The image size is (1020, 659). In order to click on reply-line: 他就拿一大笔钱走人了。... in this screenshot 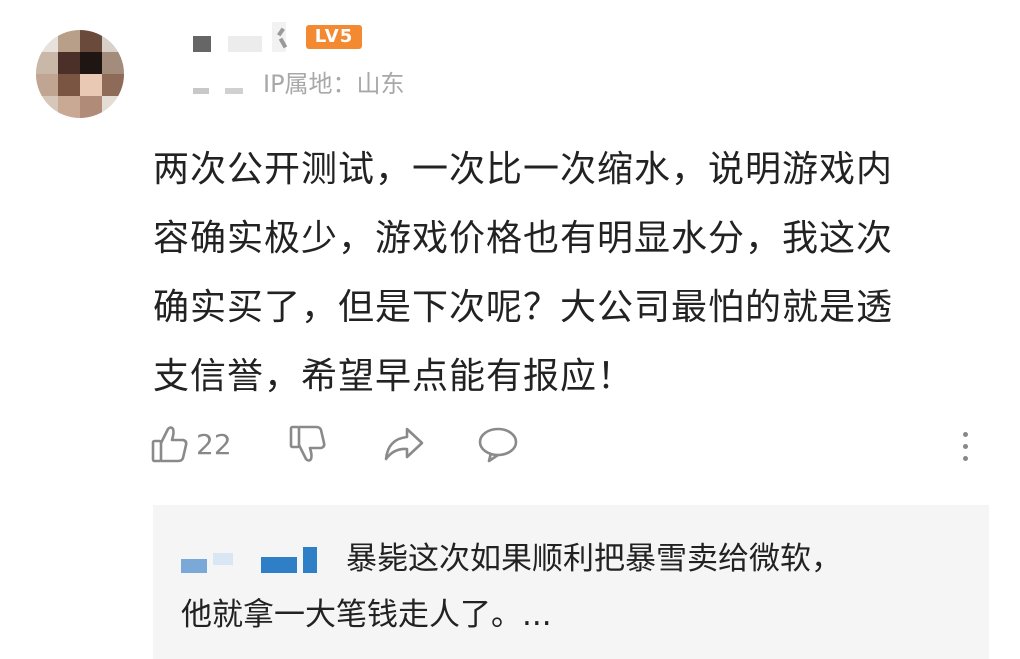, I will do `click(366, 615)`.